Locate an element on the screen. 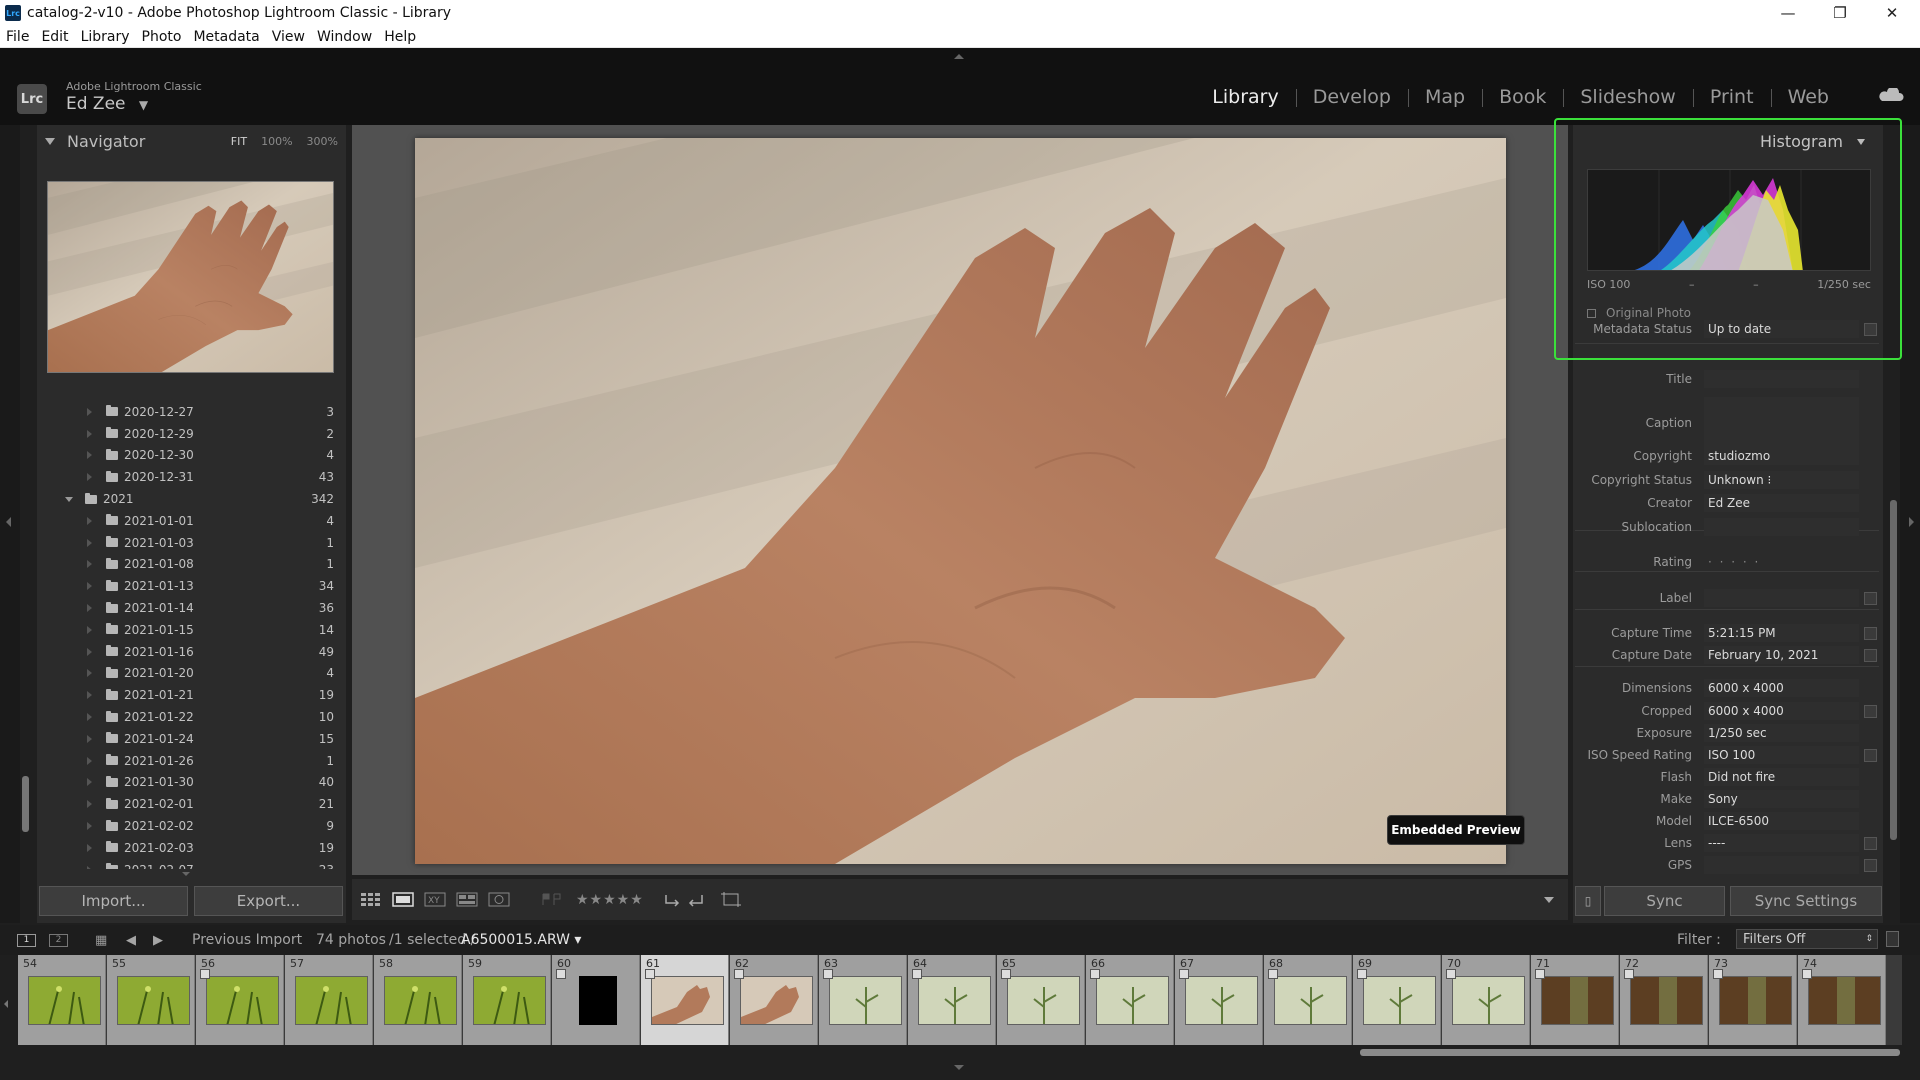 Image resolution: width=1920 pixels, height=1080 pixels. folder-item: 2021-01-01 4 is located at coordinates (191, 521).